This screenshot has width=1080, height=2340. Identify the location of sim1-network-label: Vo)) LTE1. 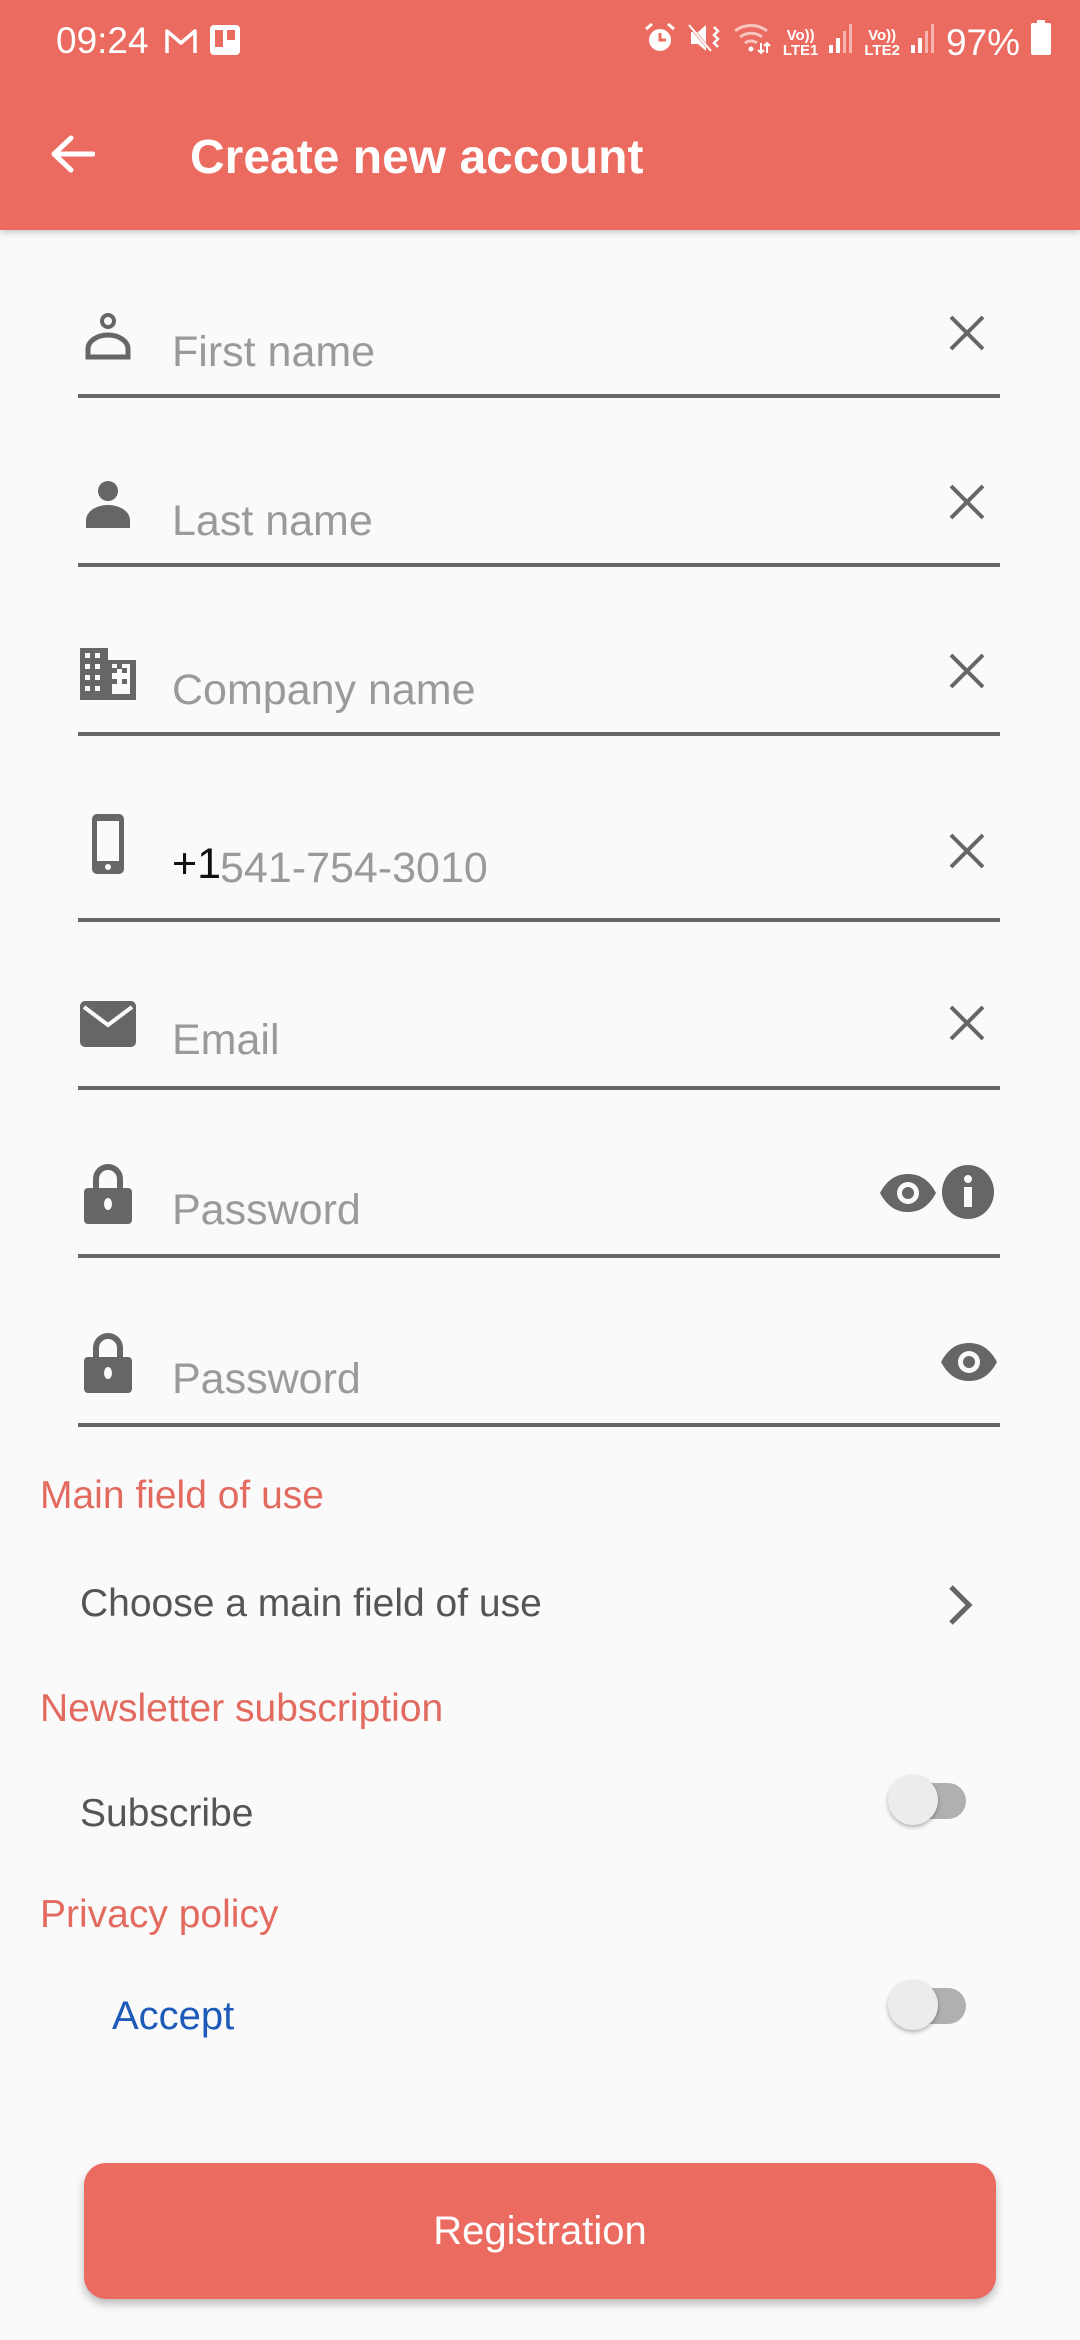
(800, 42).